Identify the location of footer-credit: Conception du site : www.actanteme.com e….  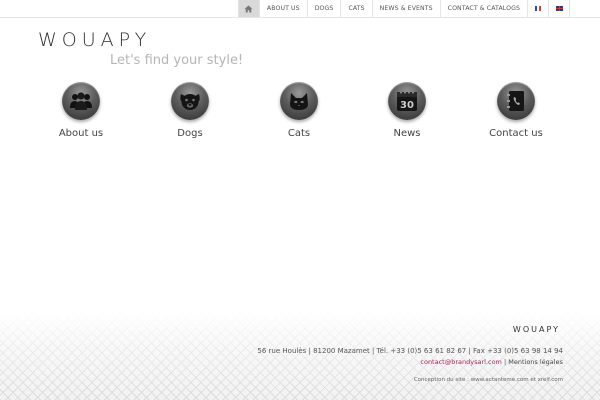
(488, 380).